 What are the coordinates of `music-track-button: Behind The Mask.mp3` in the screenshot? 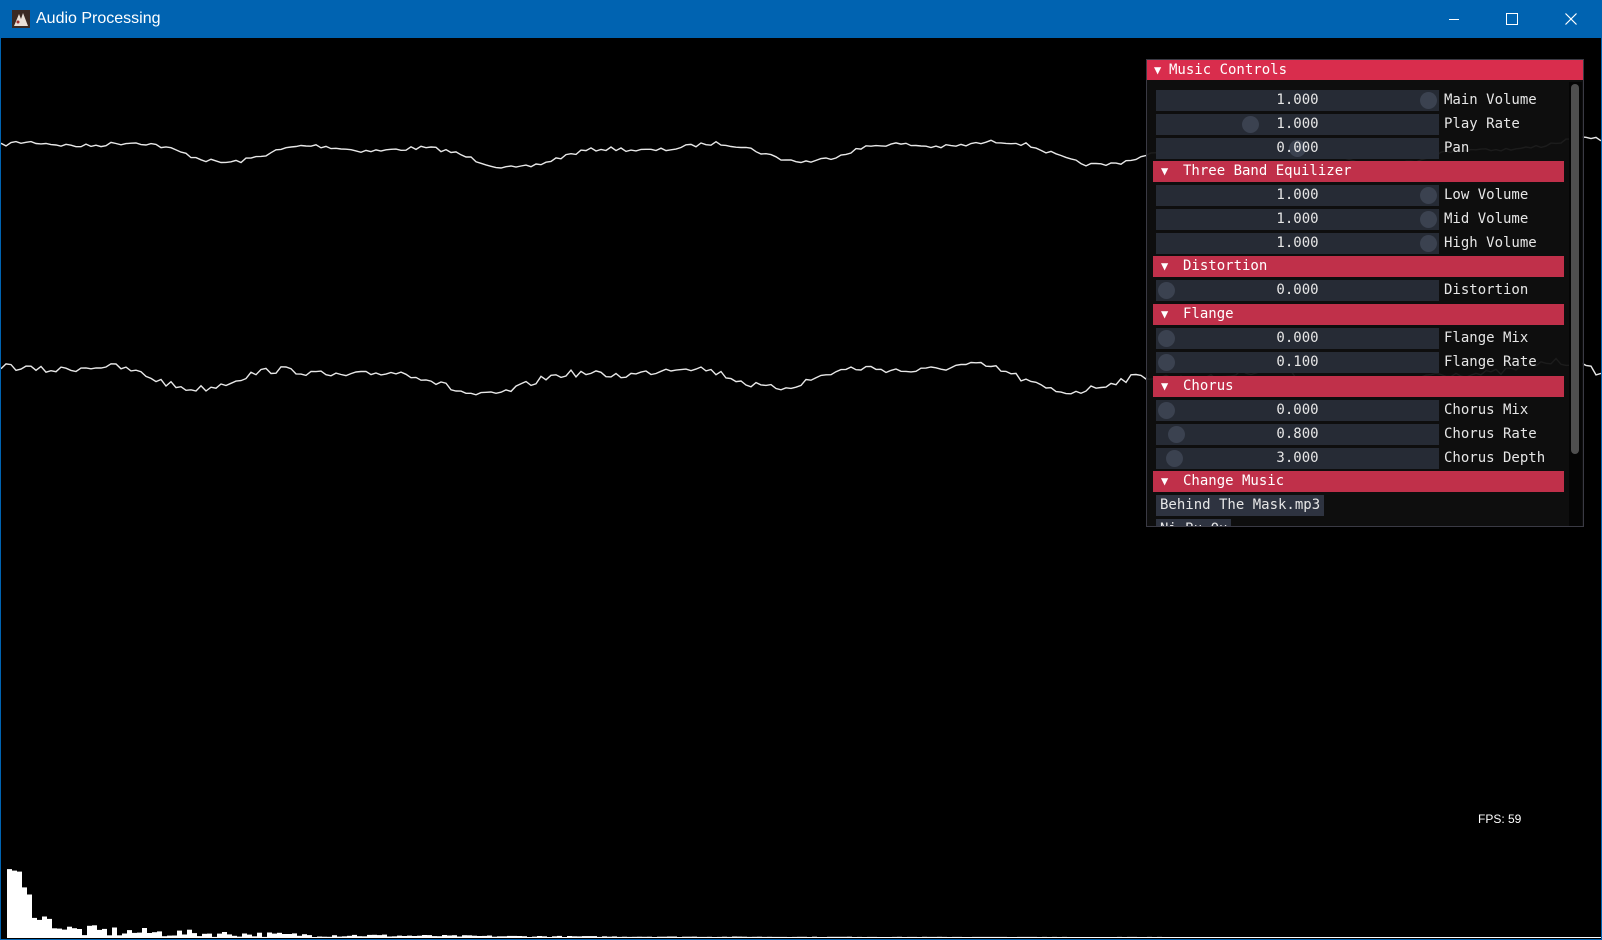 It's located at (1240, 505).